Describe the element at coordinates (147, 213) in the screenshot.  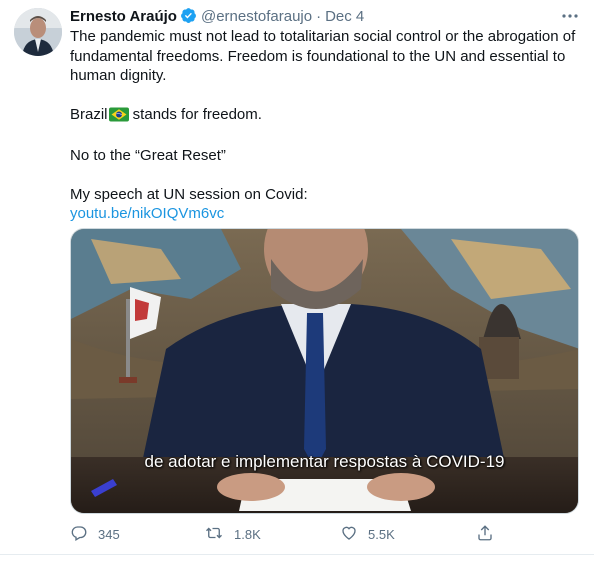
I see `youtube-link: youtu.be/nikOIQVm6vc` at that location.